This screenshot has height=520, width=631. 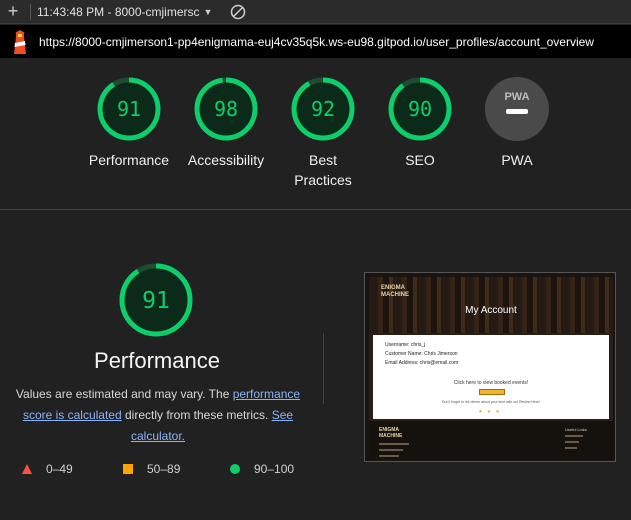 What do you see at coordinates (422, 363) in the screenshot?
I see `thumbnail-email: Email Address: chris@email.com` at bounding box center [422, 363].